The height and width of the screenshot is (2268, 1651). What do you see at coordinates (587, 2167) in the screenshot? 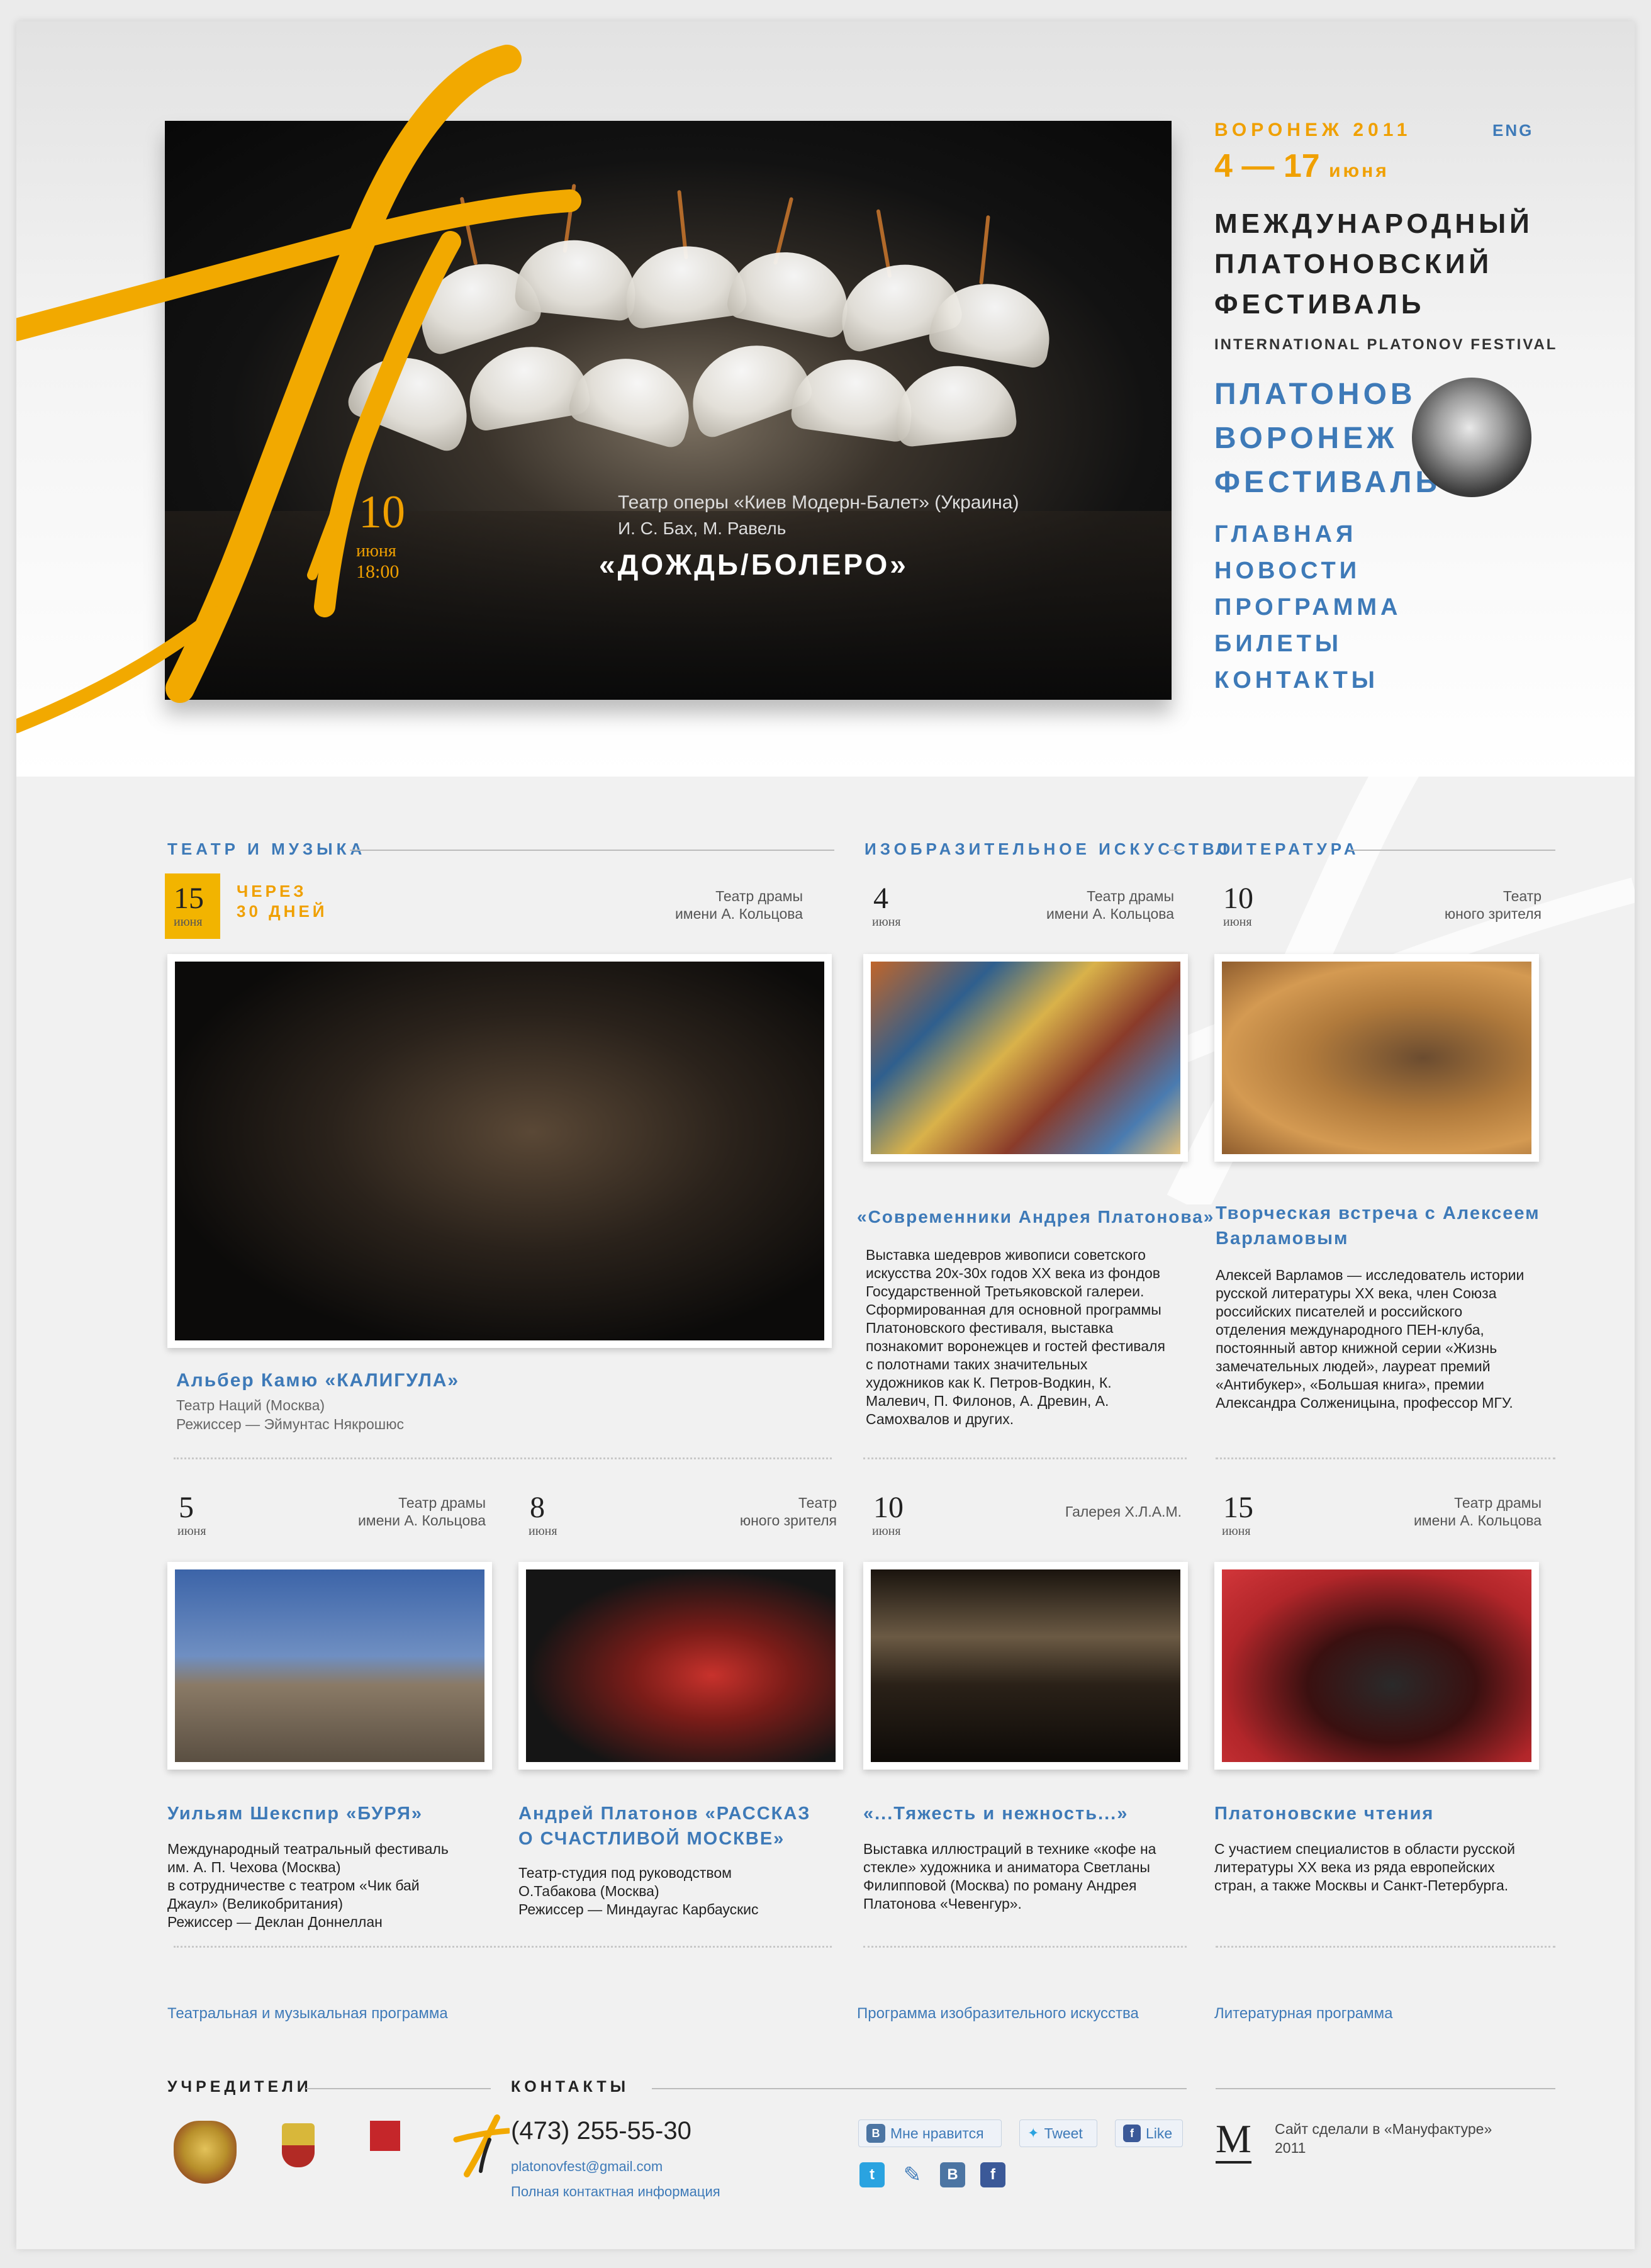
I see `contact-email: platonovfest@gmail.com` at bounding box center [587, 2167].